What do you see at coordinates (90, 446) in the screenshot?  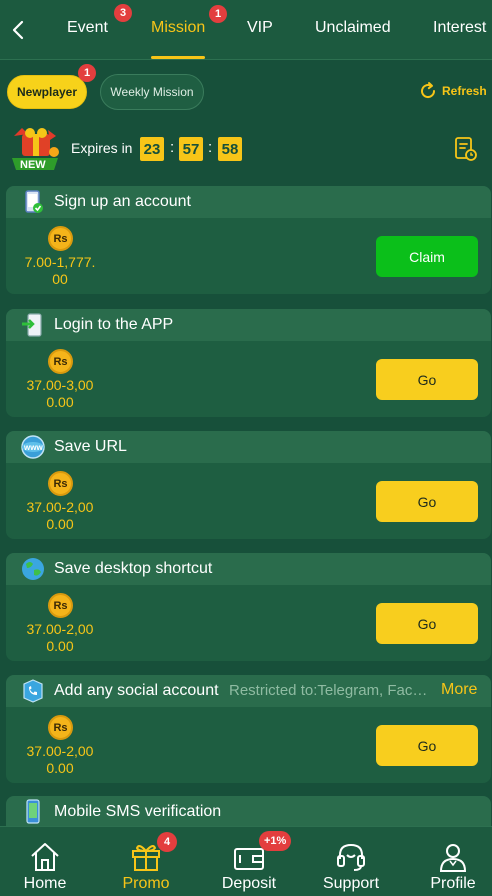 I see `mission-title: Save URL` at bounding box center [90, 446].